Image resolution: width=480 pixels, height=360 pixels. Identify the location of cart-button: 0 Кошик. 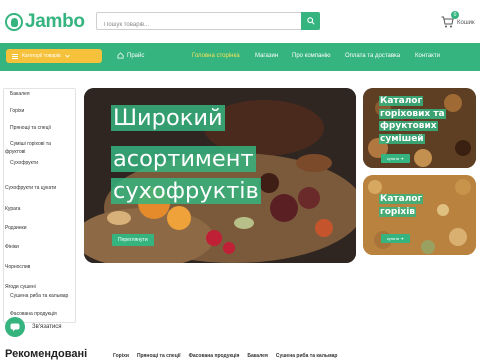
(458, 22).